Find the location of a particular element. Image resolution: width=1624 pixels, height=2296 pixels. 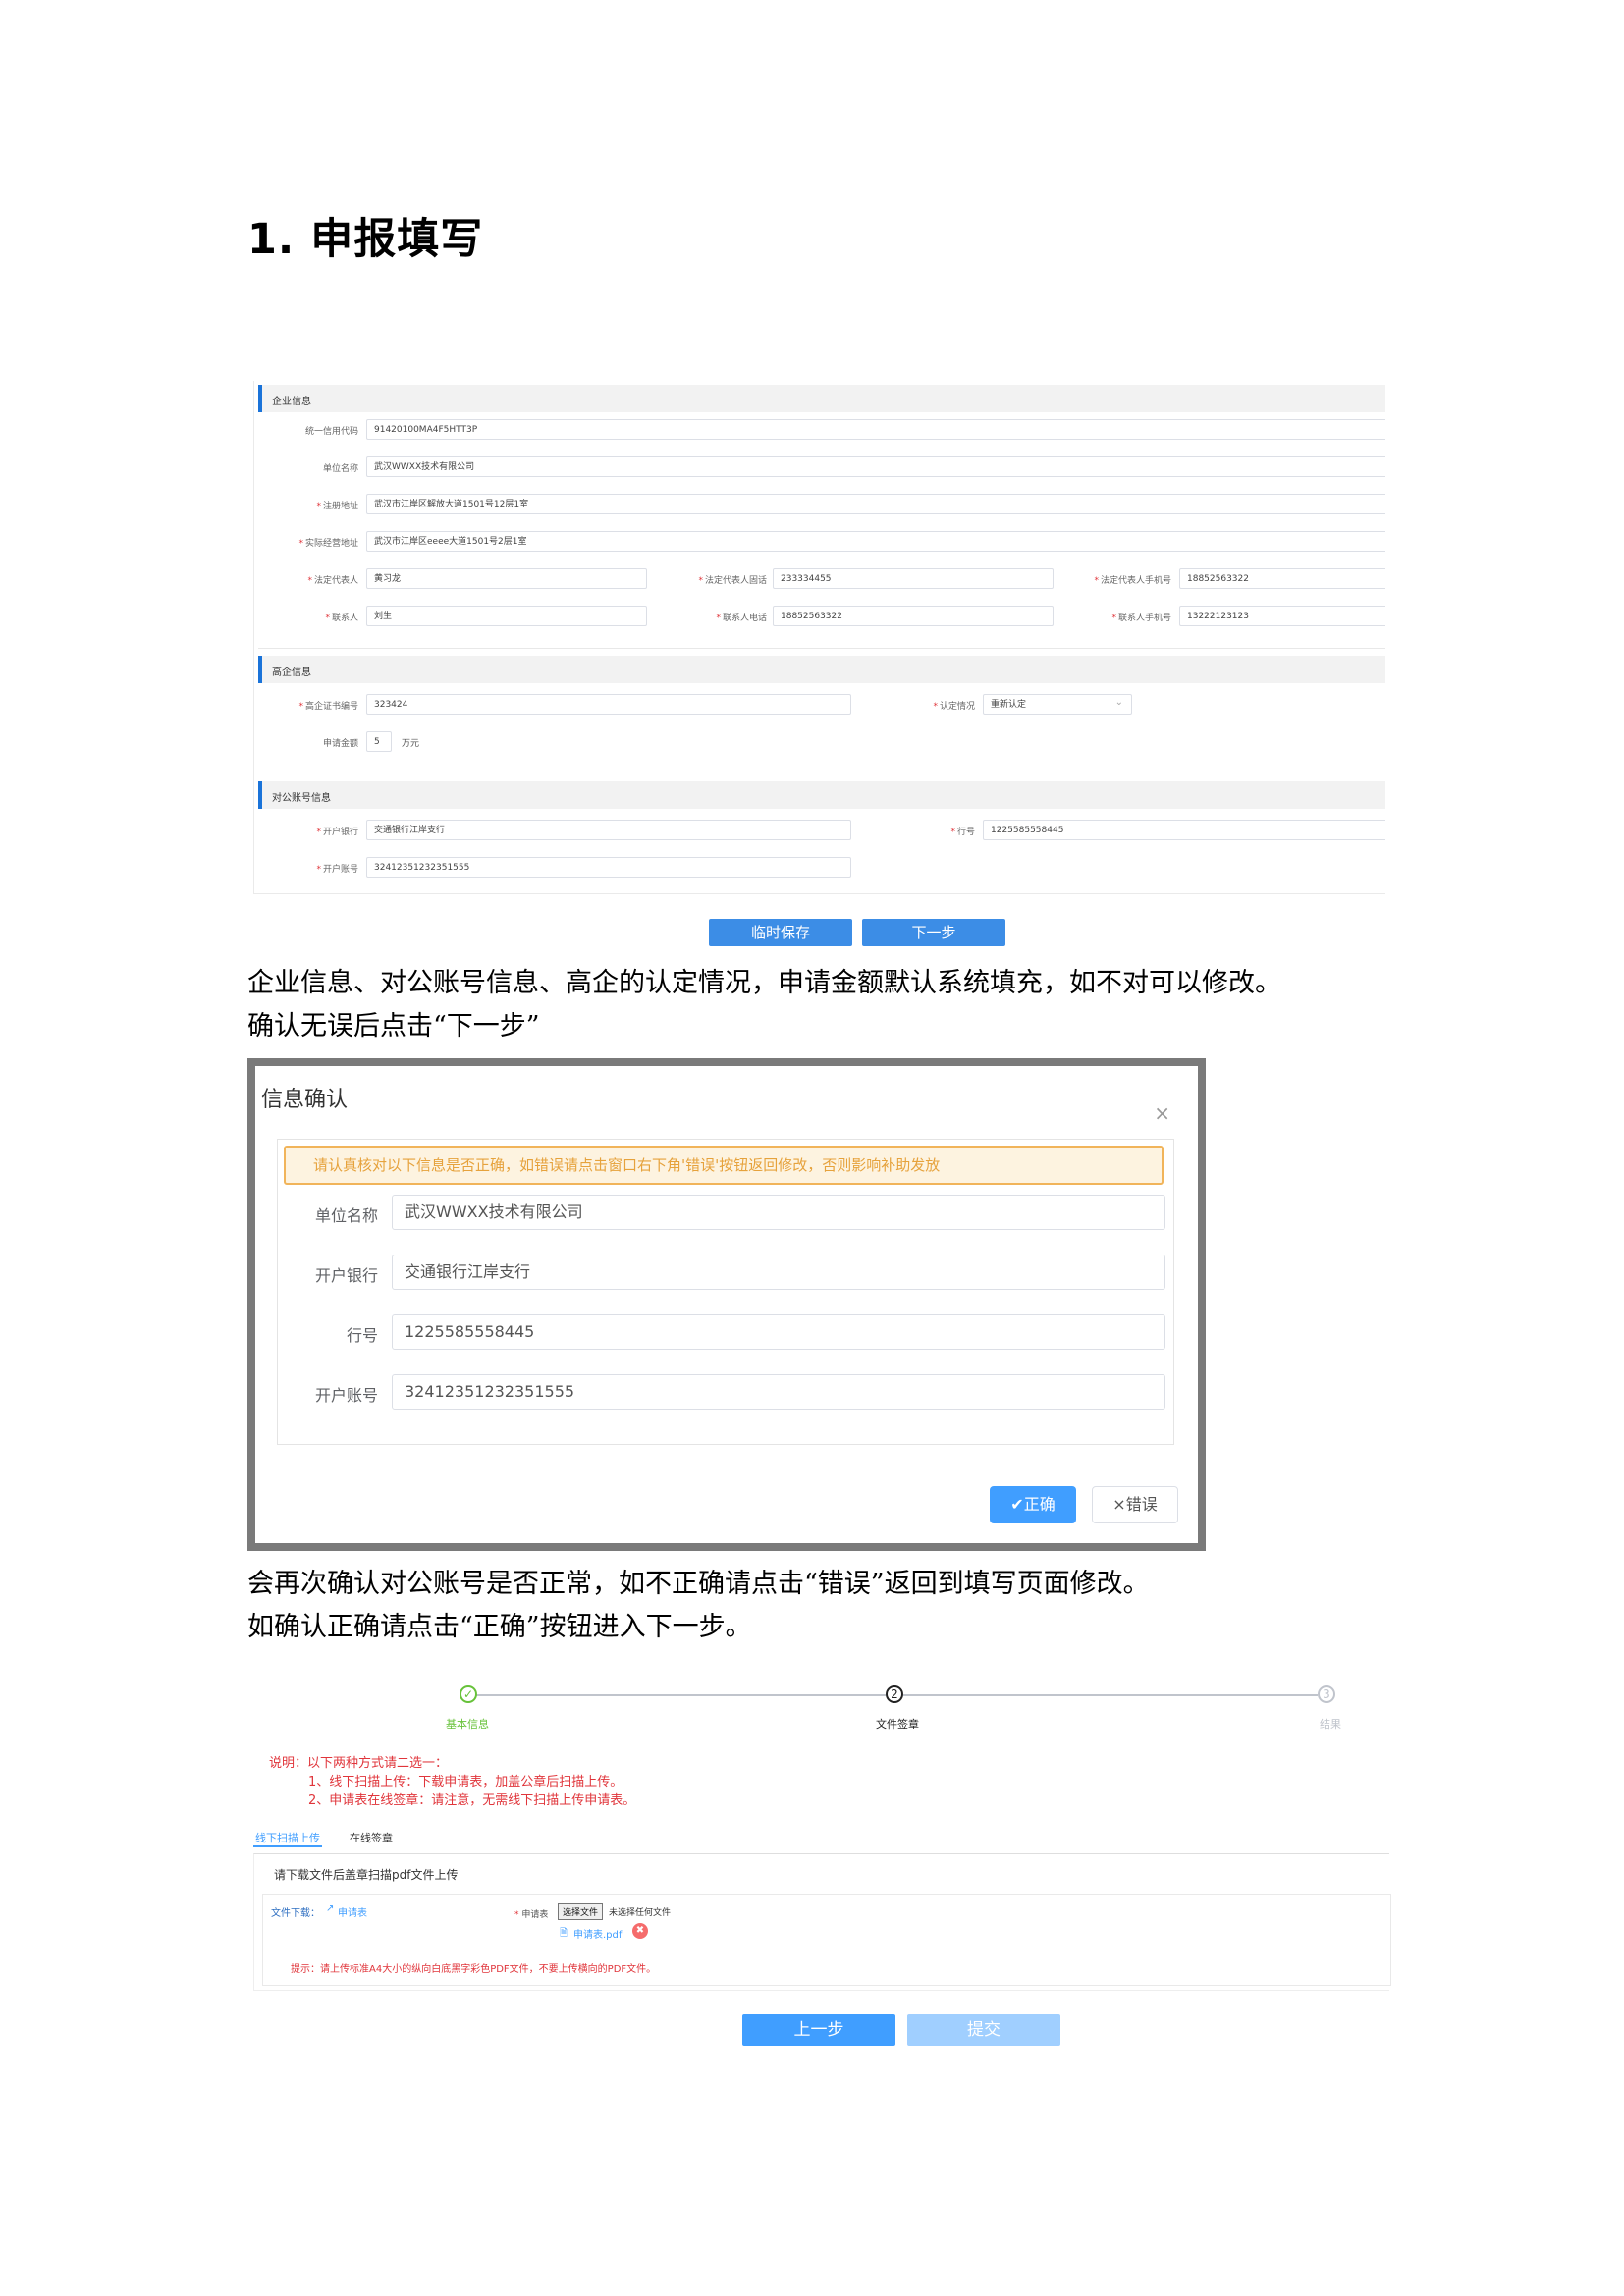

label-account-no: * 开户账号 is located at coordinates (337, 870).